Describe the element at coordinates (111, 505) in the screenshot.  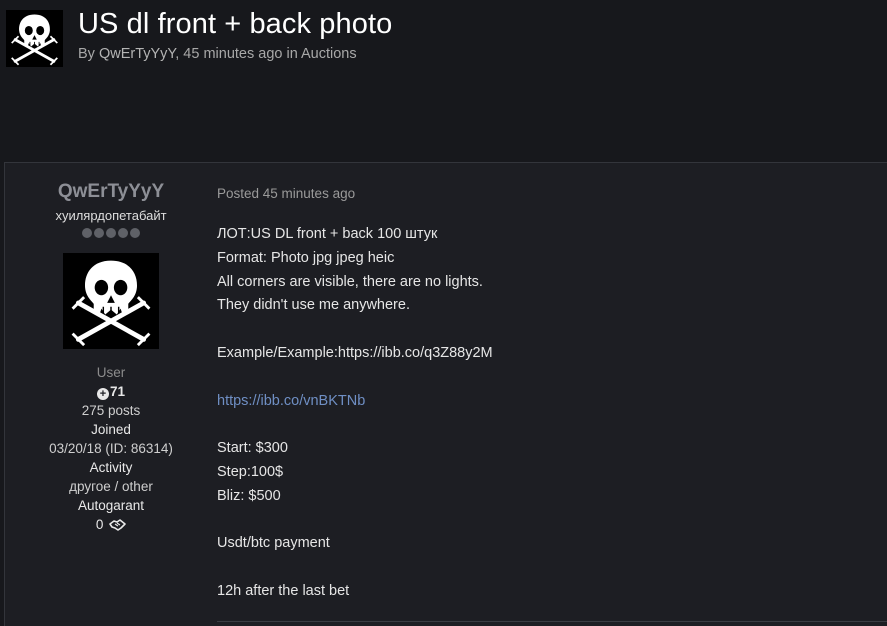
I see `autogarant-label: Autogarant` at that location.